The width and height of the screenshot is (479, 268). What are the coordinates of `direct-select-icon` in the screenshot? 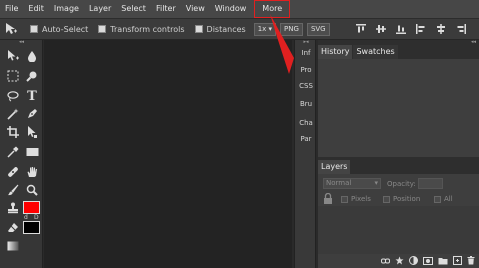 It's located at (32, 132).